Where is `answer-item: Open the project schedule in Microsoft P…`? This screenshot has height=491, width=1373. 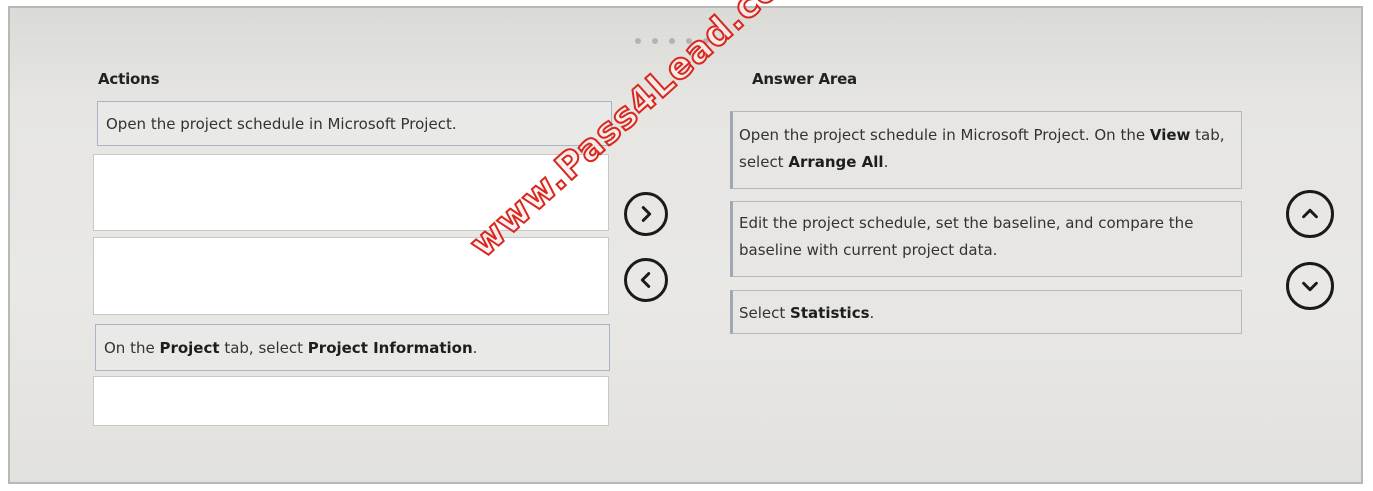
answer-item: Open the project schedule in Microsoft P… is located at coordinates (986, 150).